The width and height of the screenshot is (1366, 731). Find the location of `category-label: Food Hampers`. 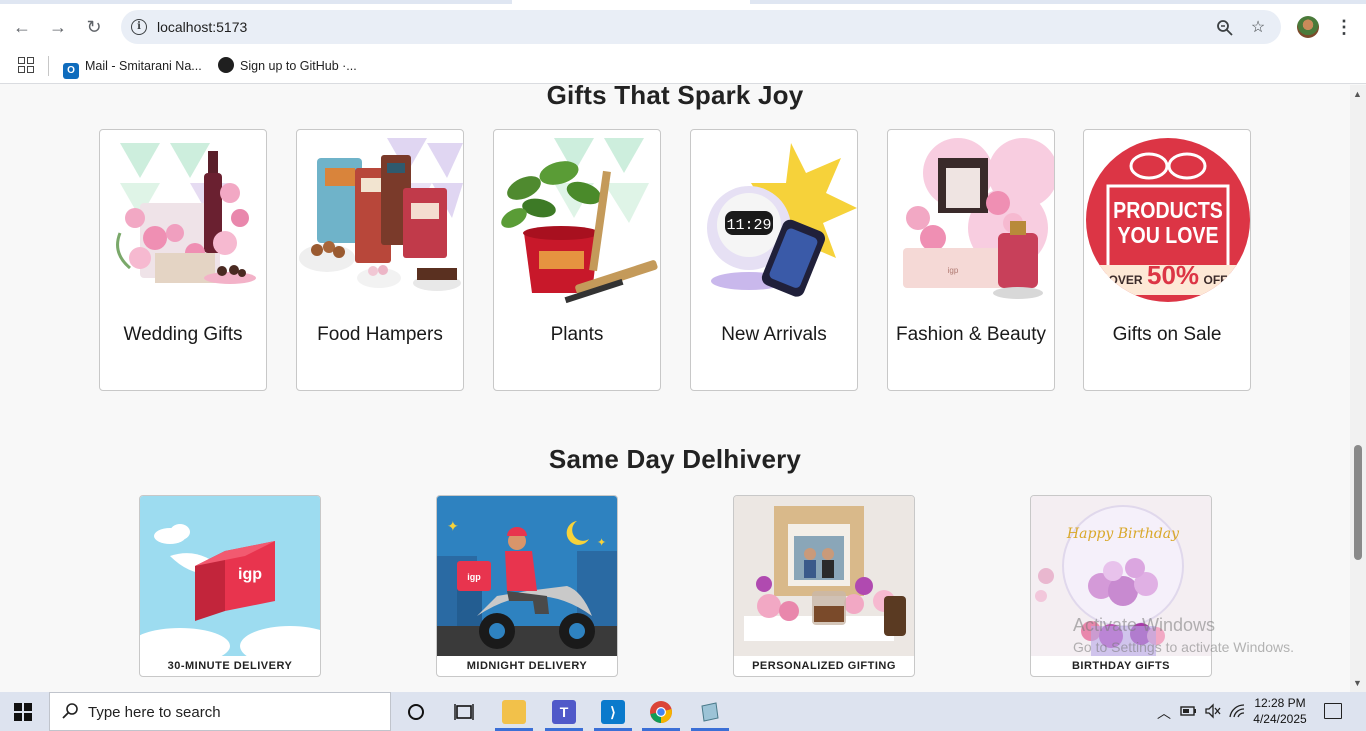

category-label: Food Hampers is located at coordinates (380, 334).